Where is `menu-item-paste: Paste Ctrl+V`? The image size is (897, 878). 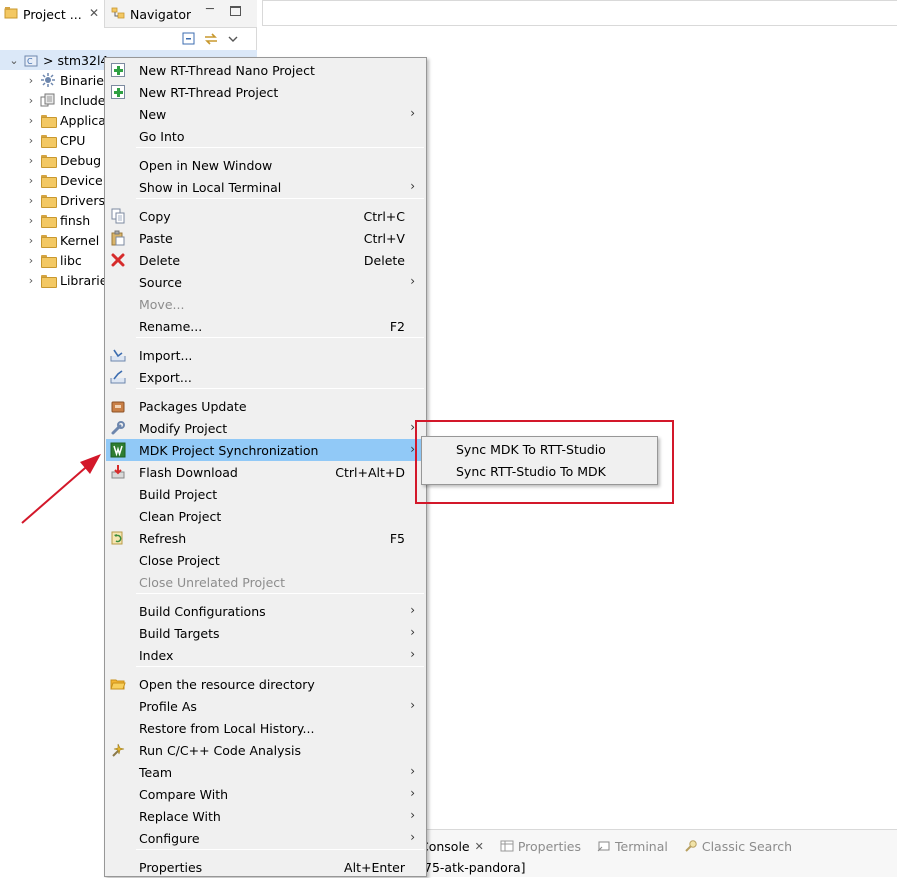
menu-item-paste: Paste Ctrl+V is located at coordinates (265, 238).